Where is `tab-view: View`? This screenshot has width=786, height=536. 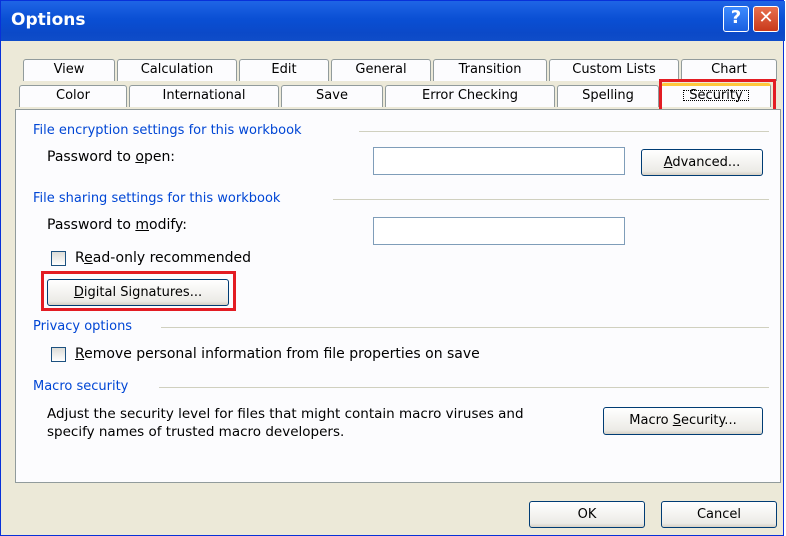
tab-view: View is located at coordinates (69, 70).